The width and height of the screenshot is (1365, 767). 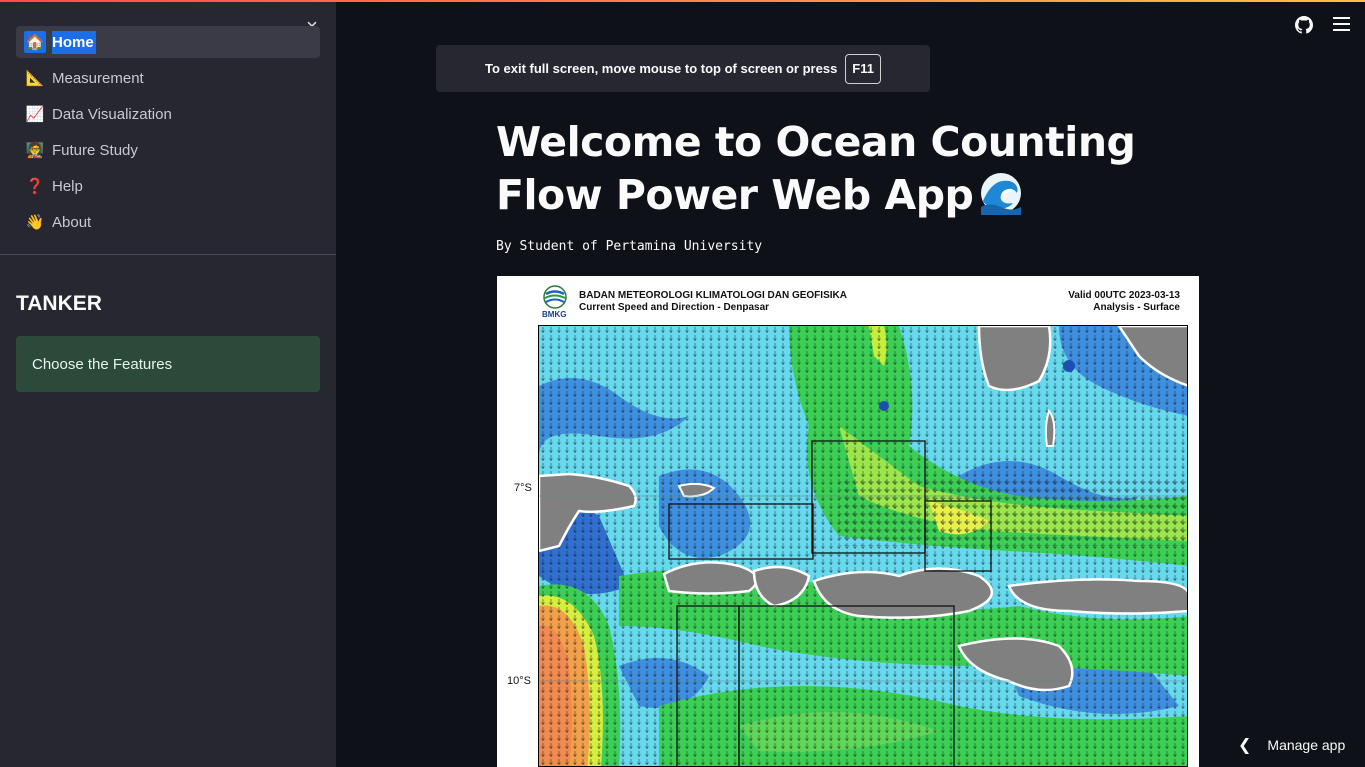 I want to click on info-box: Choose the Features, so click(x=168, y=364).